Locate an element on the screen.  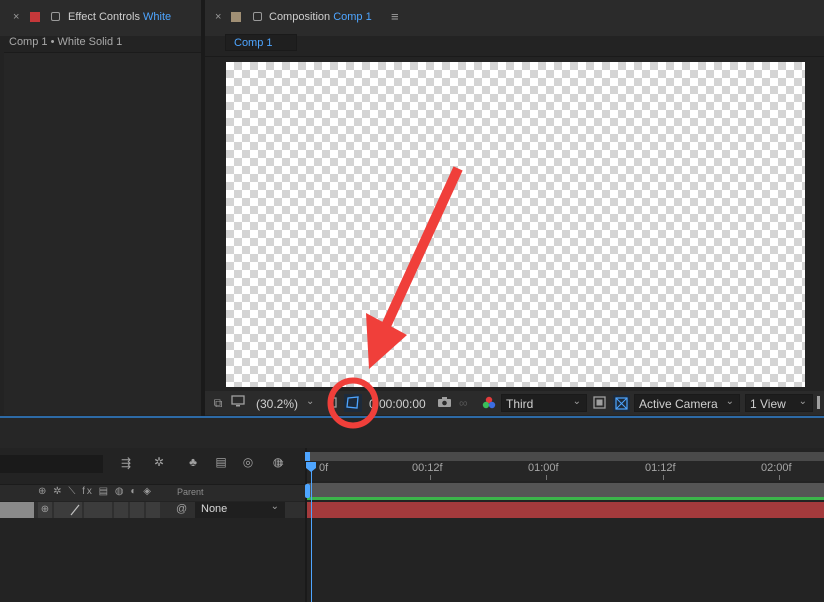
annotation-arrow-shaft is located at coordinates (421, 249).